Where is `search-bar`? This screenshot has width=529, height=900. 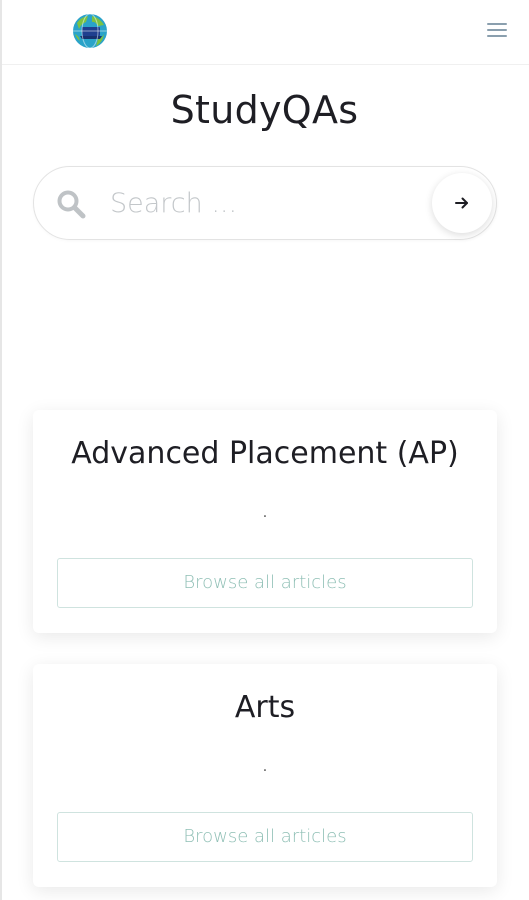
search-bar is located at coordinates (265, 203).